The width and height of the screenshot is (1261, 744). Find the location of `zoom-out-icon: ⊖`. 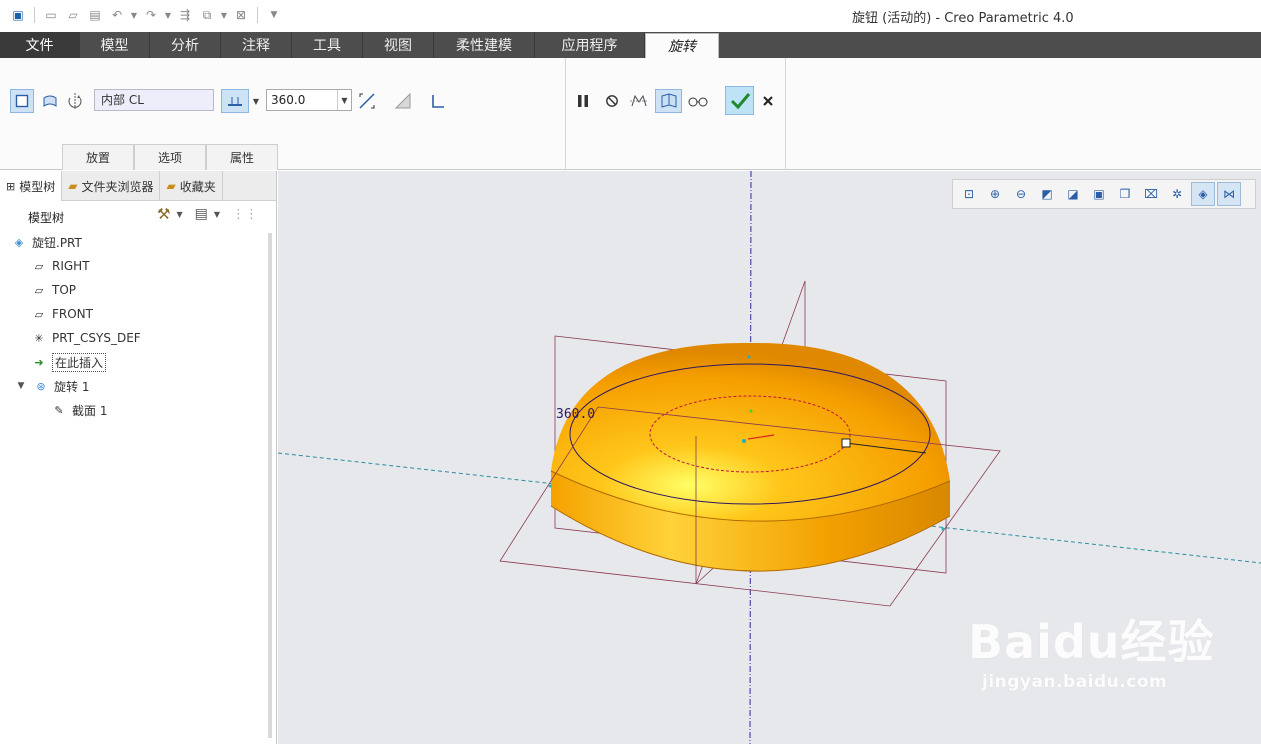

zoom-out-icon: ⊖ is located at coordinates (1021, 194).